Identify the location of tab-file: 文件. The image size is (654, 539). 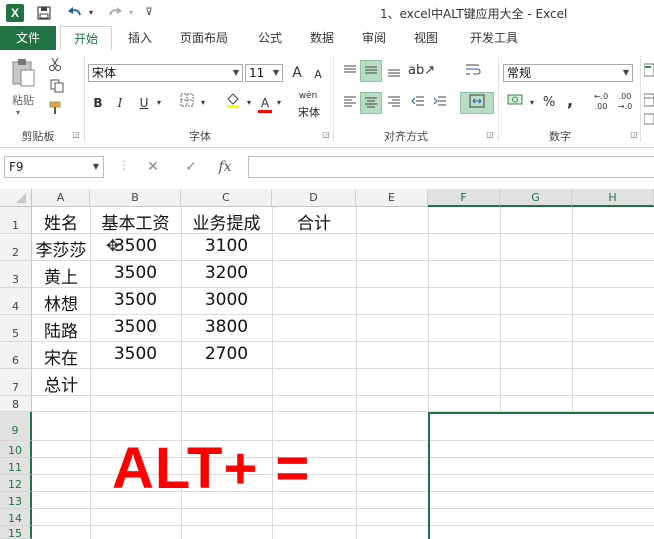
(28, 38).